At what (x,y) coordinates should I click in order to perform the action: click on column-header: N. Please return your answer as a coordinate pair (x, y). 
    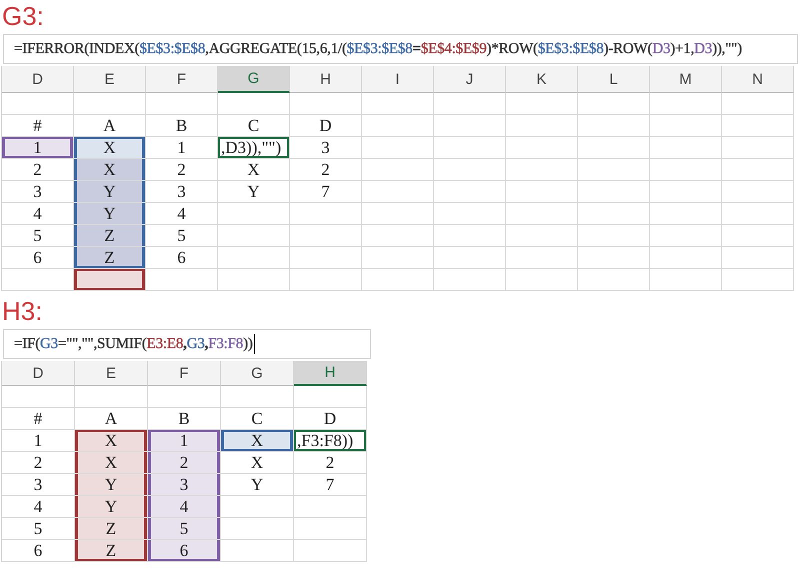
    Looking at the image, I should click on (758, 79).